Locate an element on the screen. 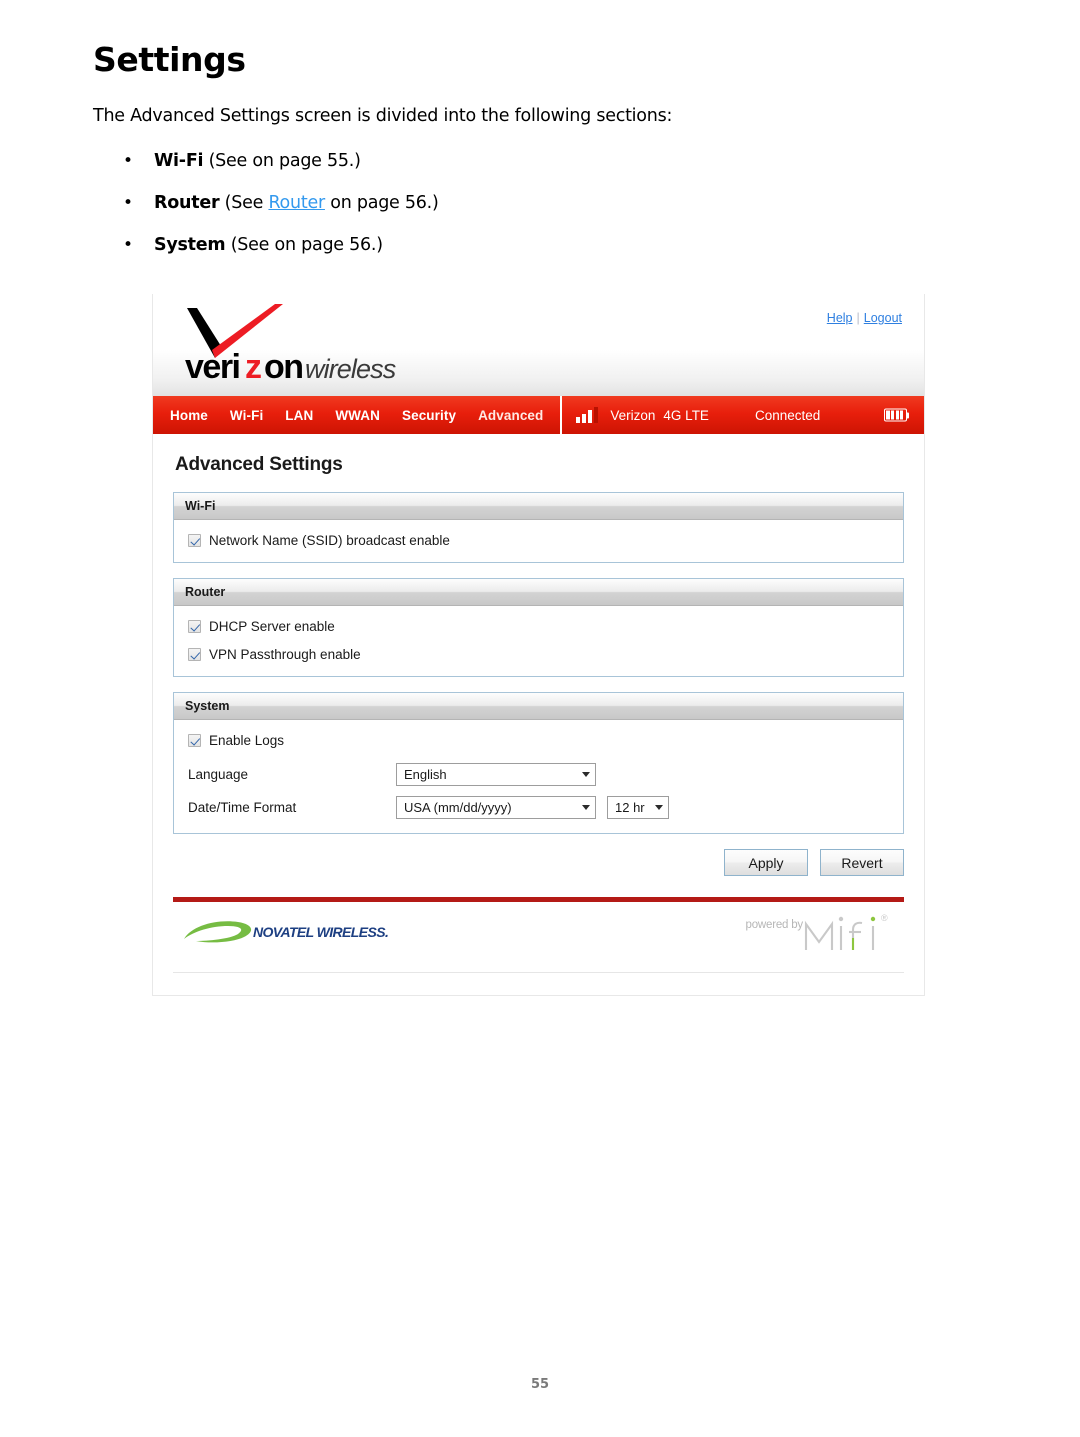 The width and height of the screenshot is (1080, 1437). field-row-datetime-format: Date/Time Format USA (mm/dd/yyyy) 12 hr is located at coordinates (538, 807).